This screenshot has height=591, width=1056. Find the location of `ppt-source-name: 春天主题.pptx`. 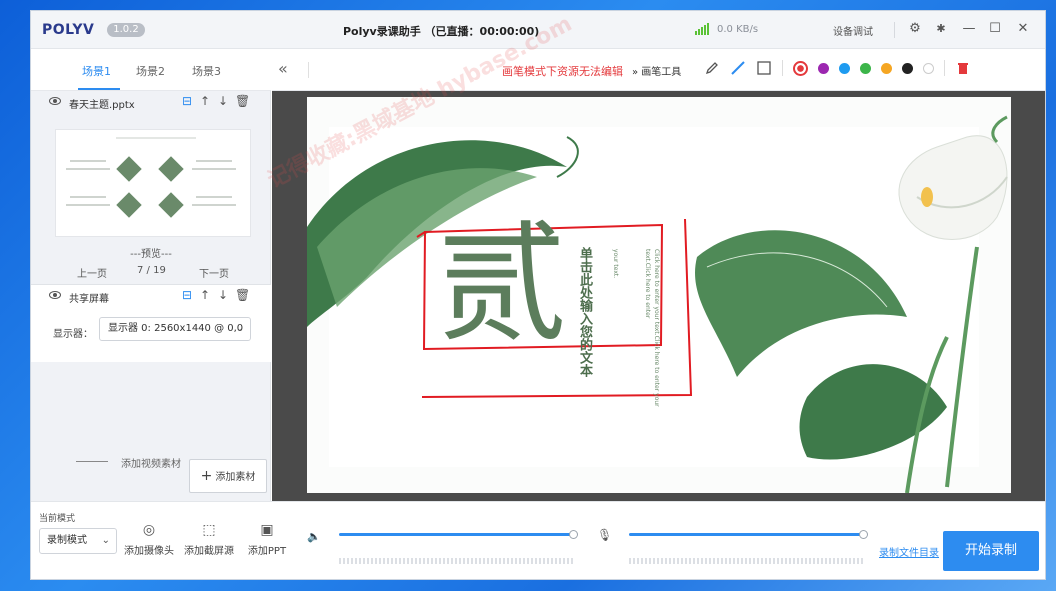

ppt-source-name: 春天主题.pptx is located at coordinates (102, 105).